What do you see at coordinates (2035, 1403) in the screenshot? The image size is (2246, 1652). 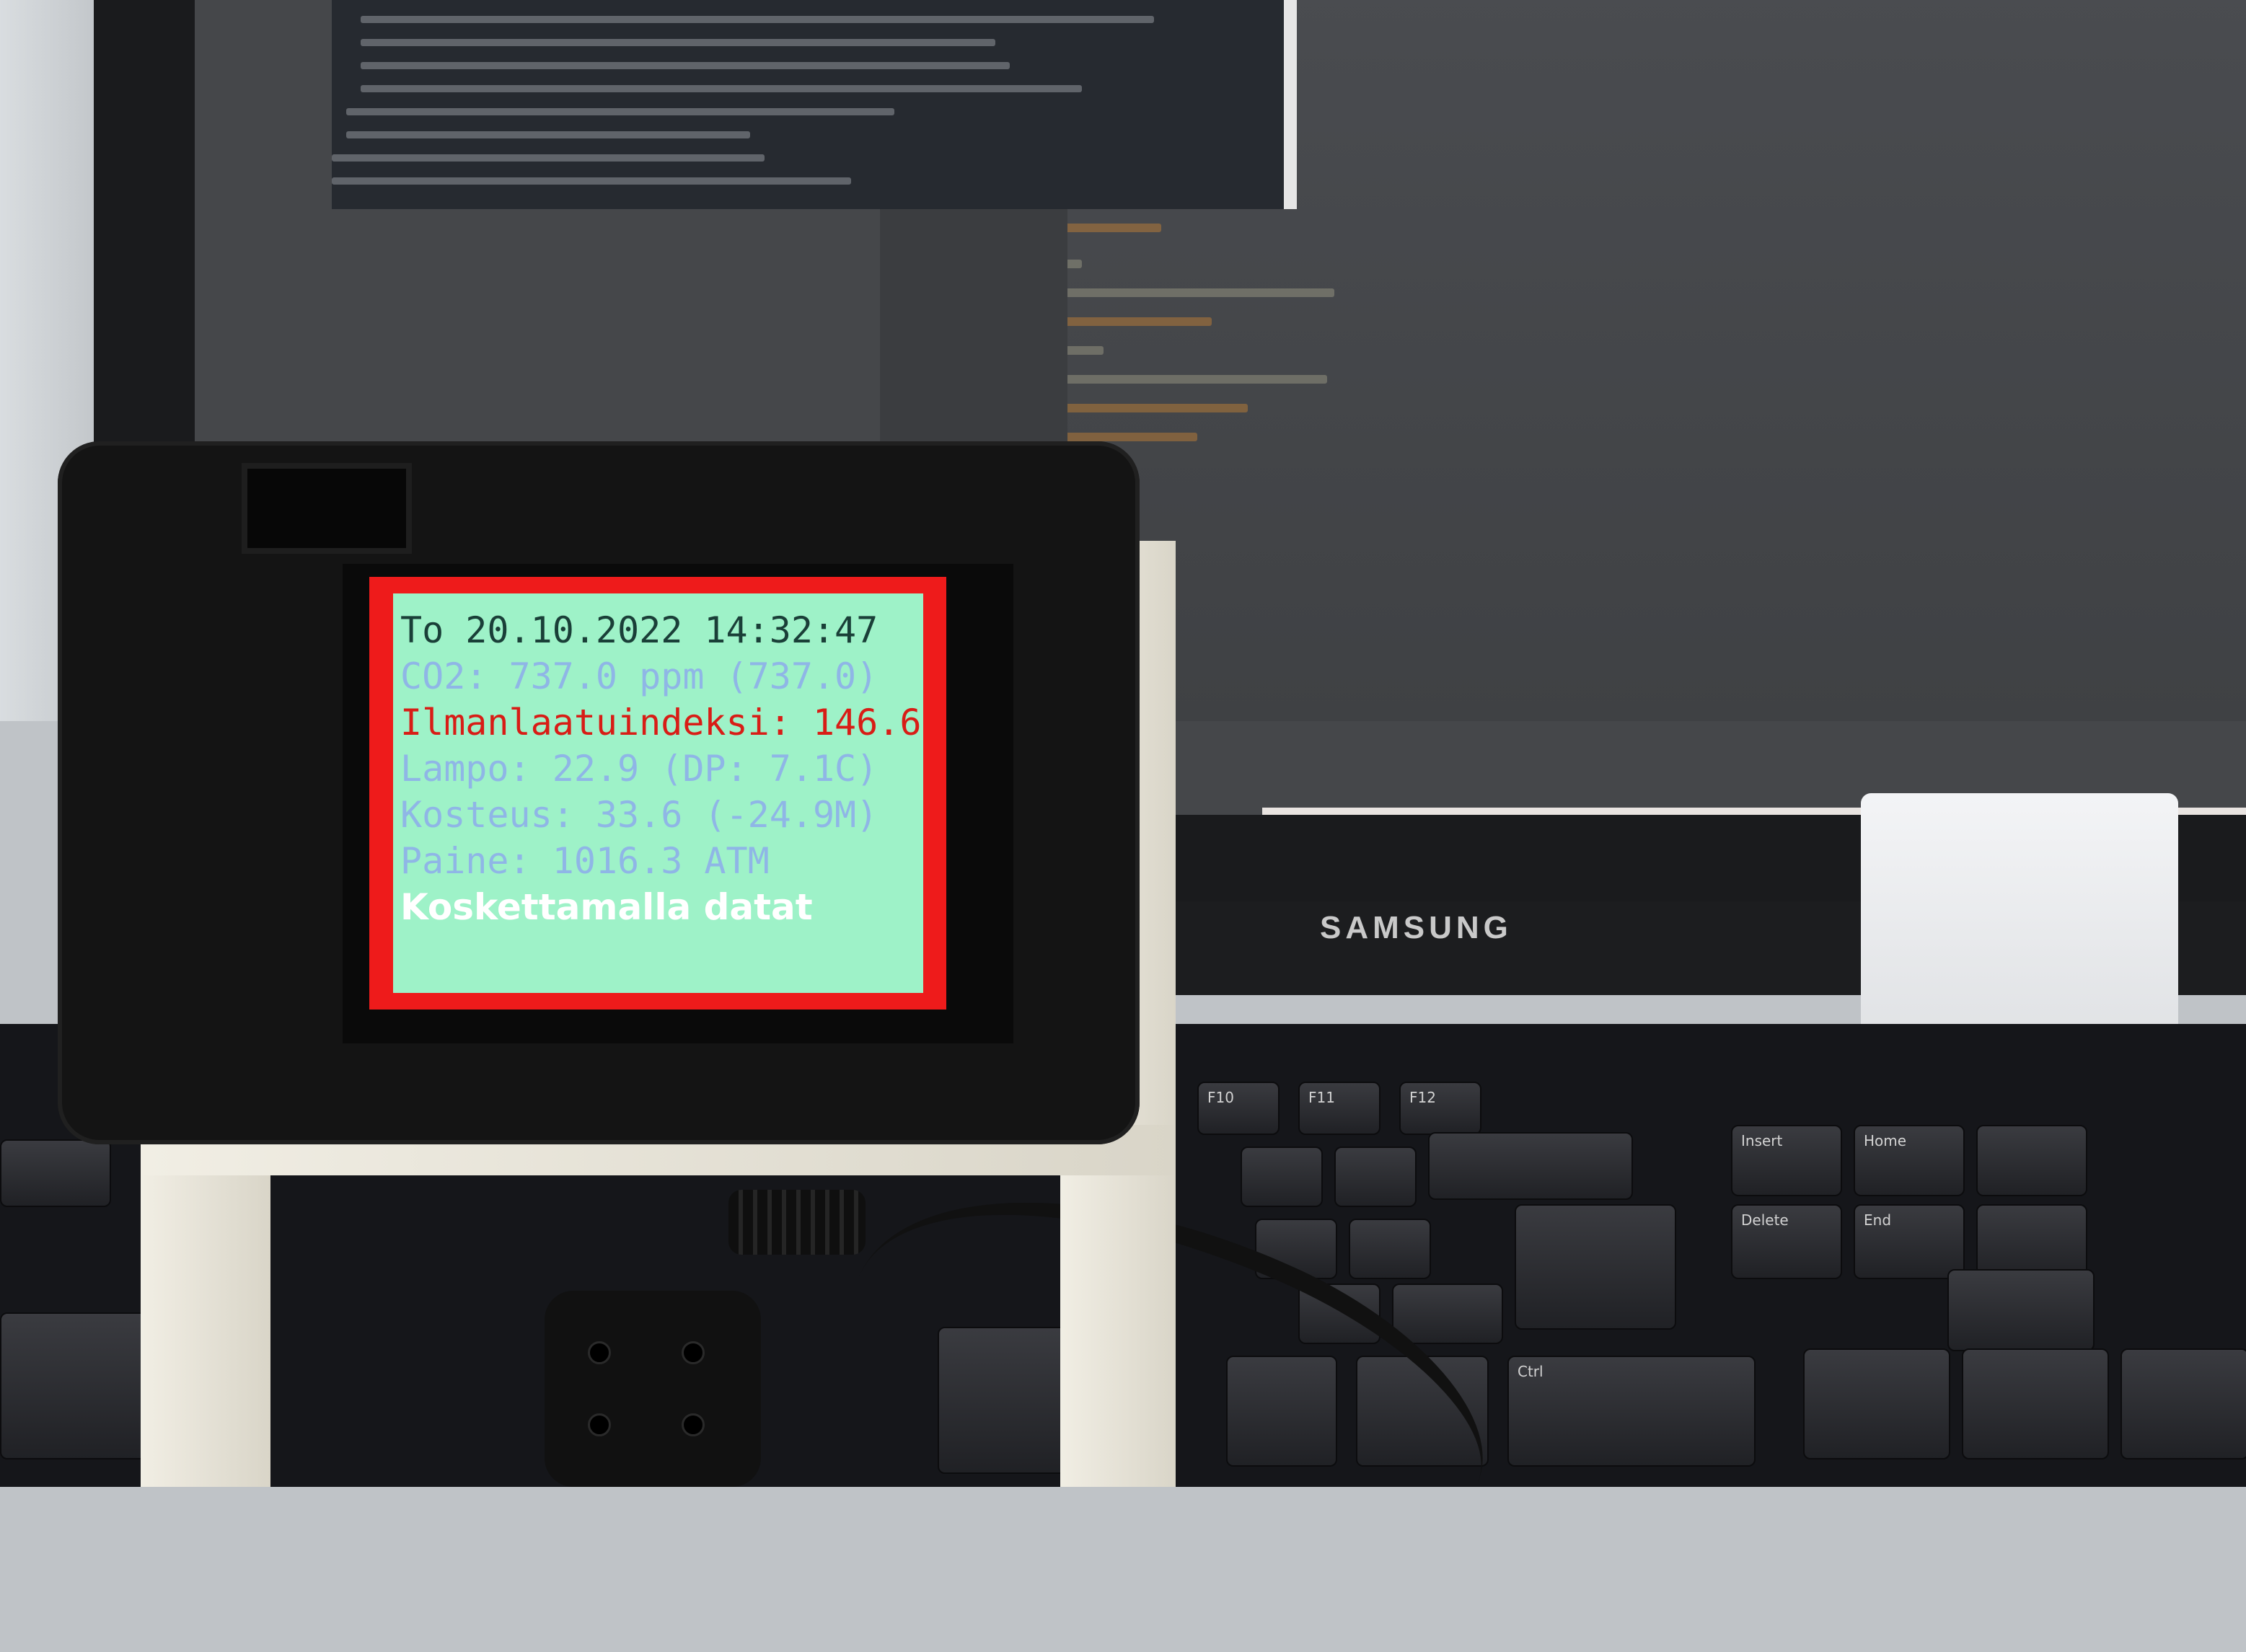 I see `key-arrow-down` at bounding box center [2035, 1403].